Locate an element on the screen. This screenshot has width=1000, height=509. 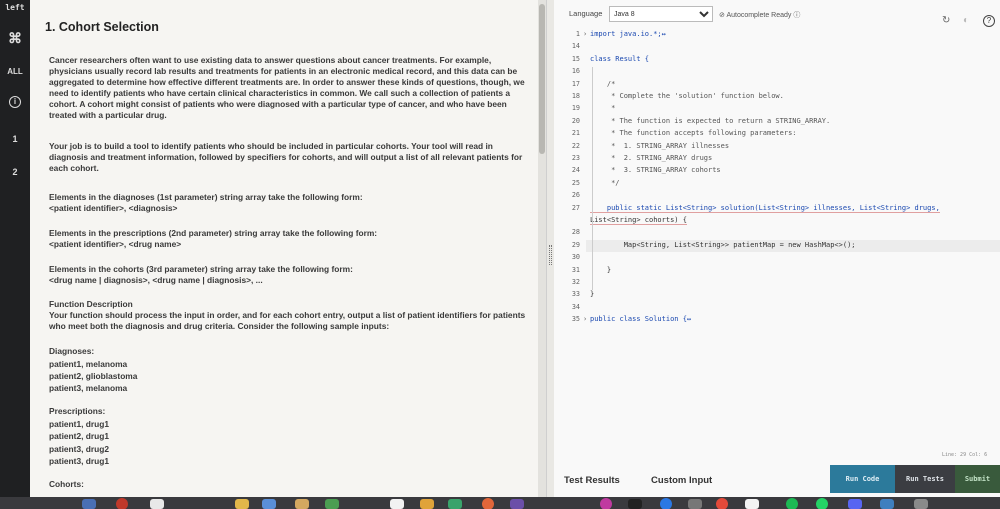
line-number: 27 is located at coordinates (575, 207).